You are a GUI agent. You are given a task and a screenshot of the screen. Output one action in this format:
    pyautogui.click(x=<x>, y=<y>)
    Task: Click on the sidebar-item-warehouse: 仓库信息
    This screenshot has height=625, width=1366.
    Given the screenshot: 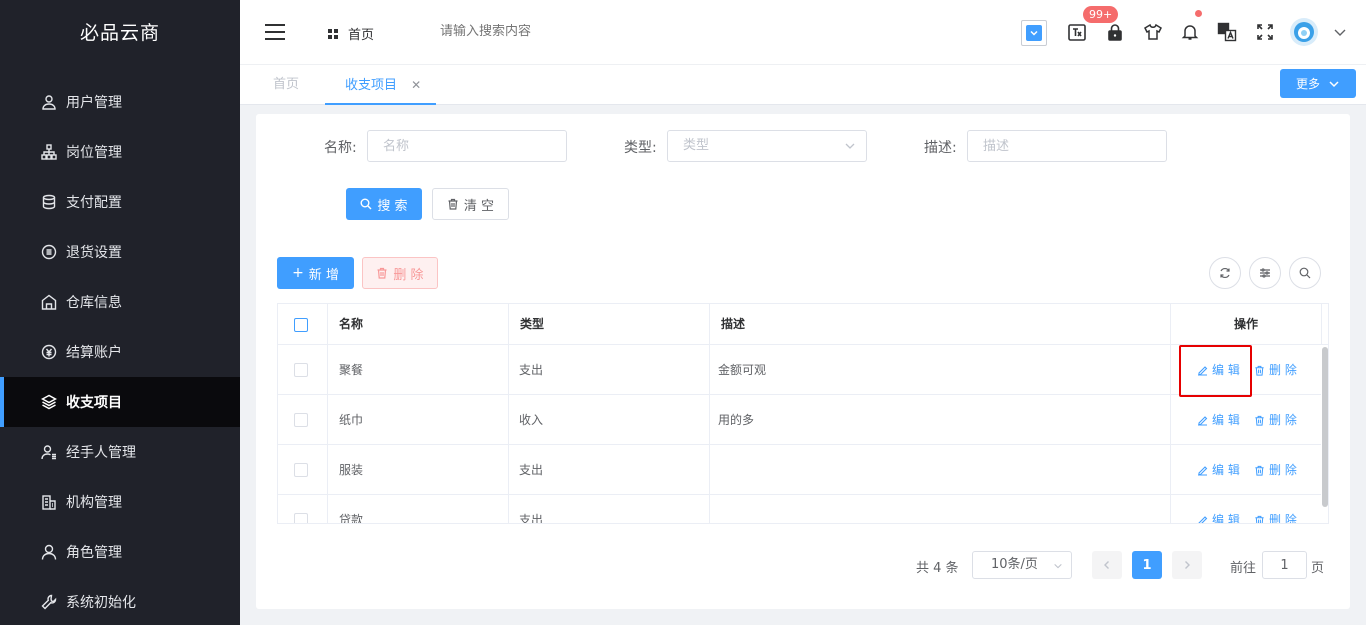 What is the action you would take?
    pyautogui.click(x=120, y=302)
    